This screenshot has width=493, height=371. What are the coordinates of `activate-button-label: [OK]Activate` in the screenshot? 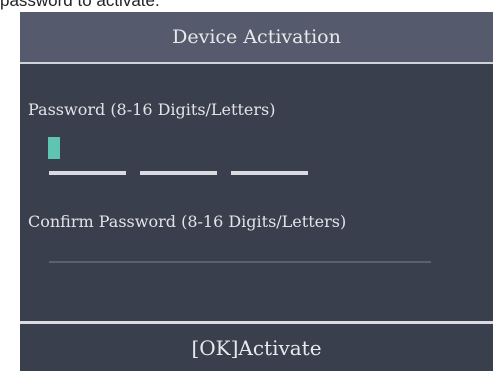 It's located at (256, 347).